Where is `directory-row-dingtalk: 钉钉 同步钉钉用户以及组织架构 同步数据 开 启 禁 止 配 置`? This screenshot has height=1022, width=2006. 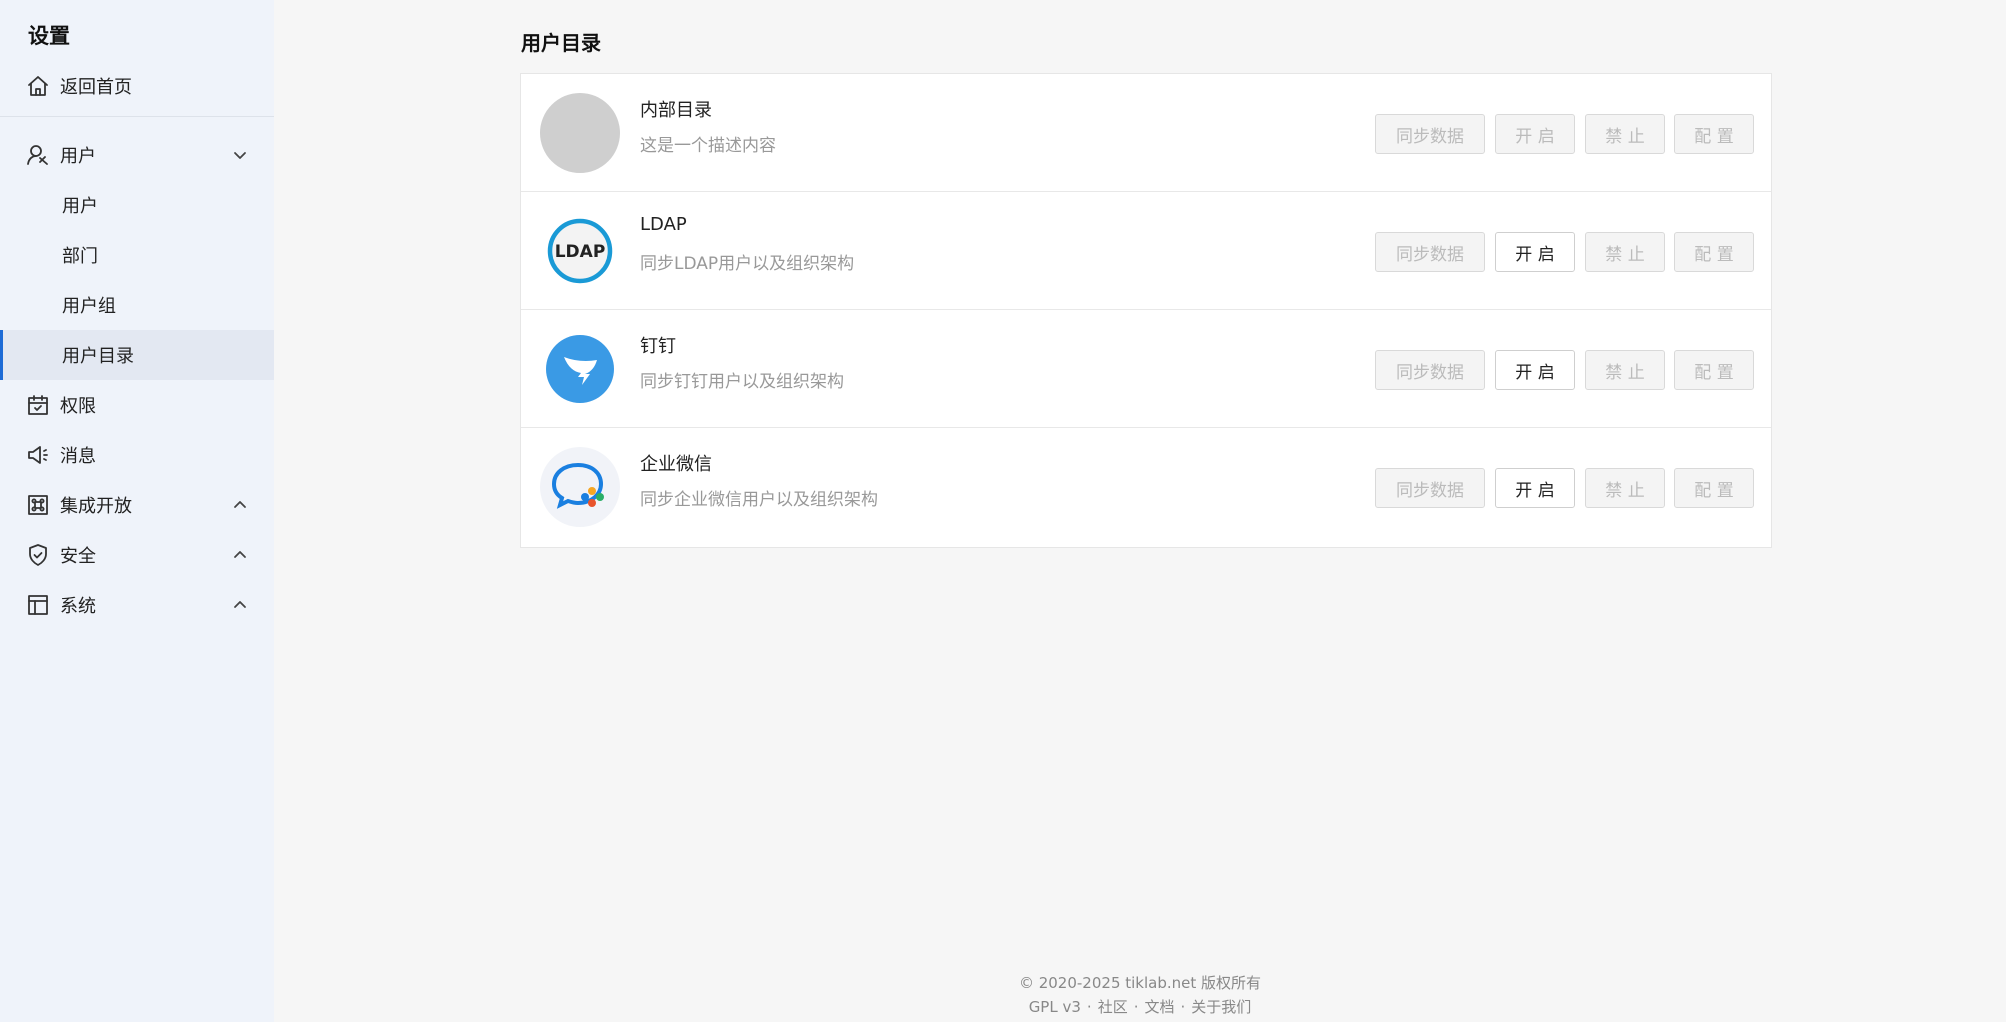
directory-row-dingtalk: 钉钉 同步钉钉用户以及组织架构 同步数据 开 启 禁 止 配 置 is located at coordinates (1146, 369).